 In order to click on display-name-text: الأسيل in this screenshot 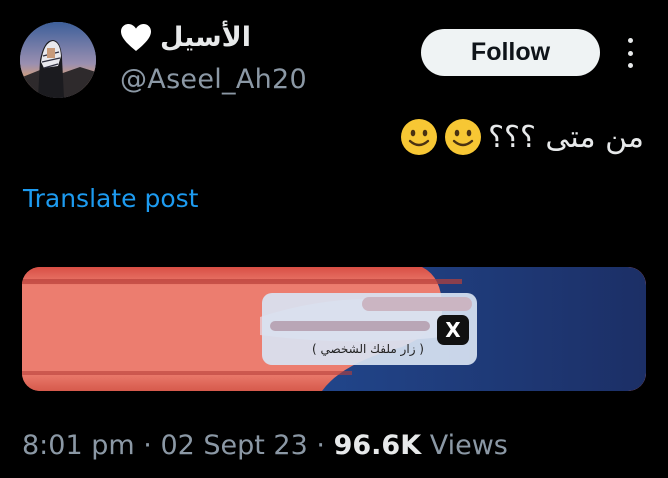, I will do `click(206, 37)`.